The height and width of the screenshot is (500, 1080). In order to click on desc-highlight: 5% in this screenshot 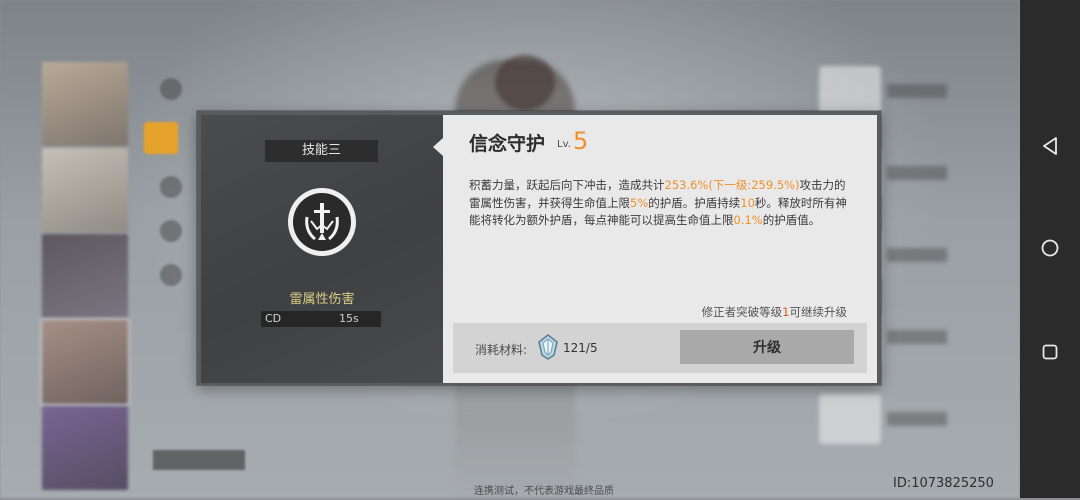, I will do `click(639, 202)`.